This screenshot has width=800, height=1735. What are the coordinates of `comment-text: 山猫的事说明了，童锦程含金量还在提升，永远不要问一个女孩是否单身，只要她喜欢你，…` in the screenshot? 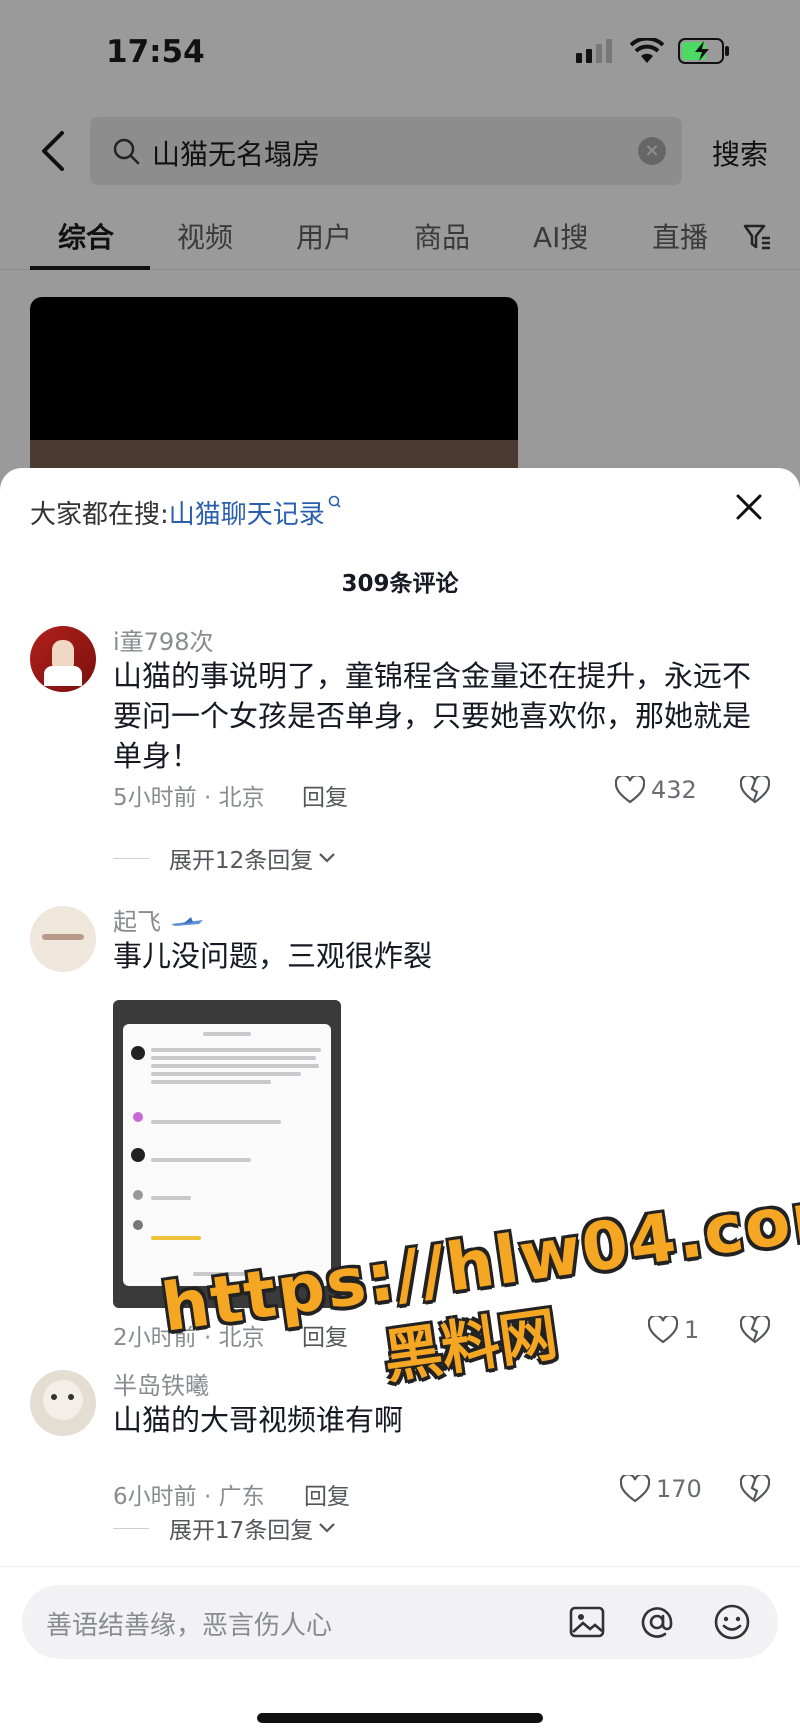 It's located at (432, 716).